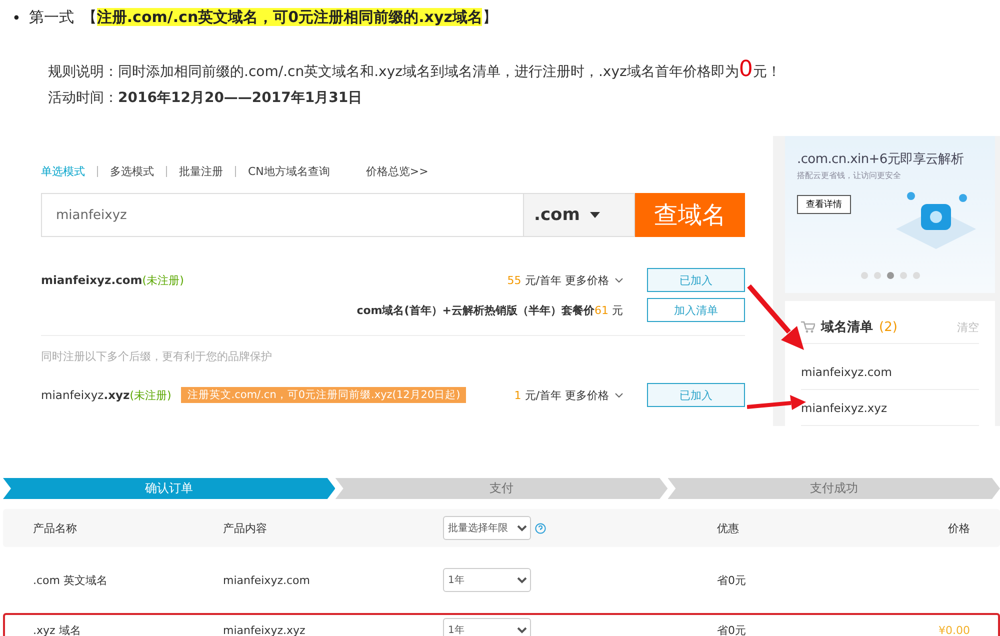  Describe the element at coordinates (890, 408) in the screenshot. I see `cart-item: mianfeixyz.xyz` at that location.